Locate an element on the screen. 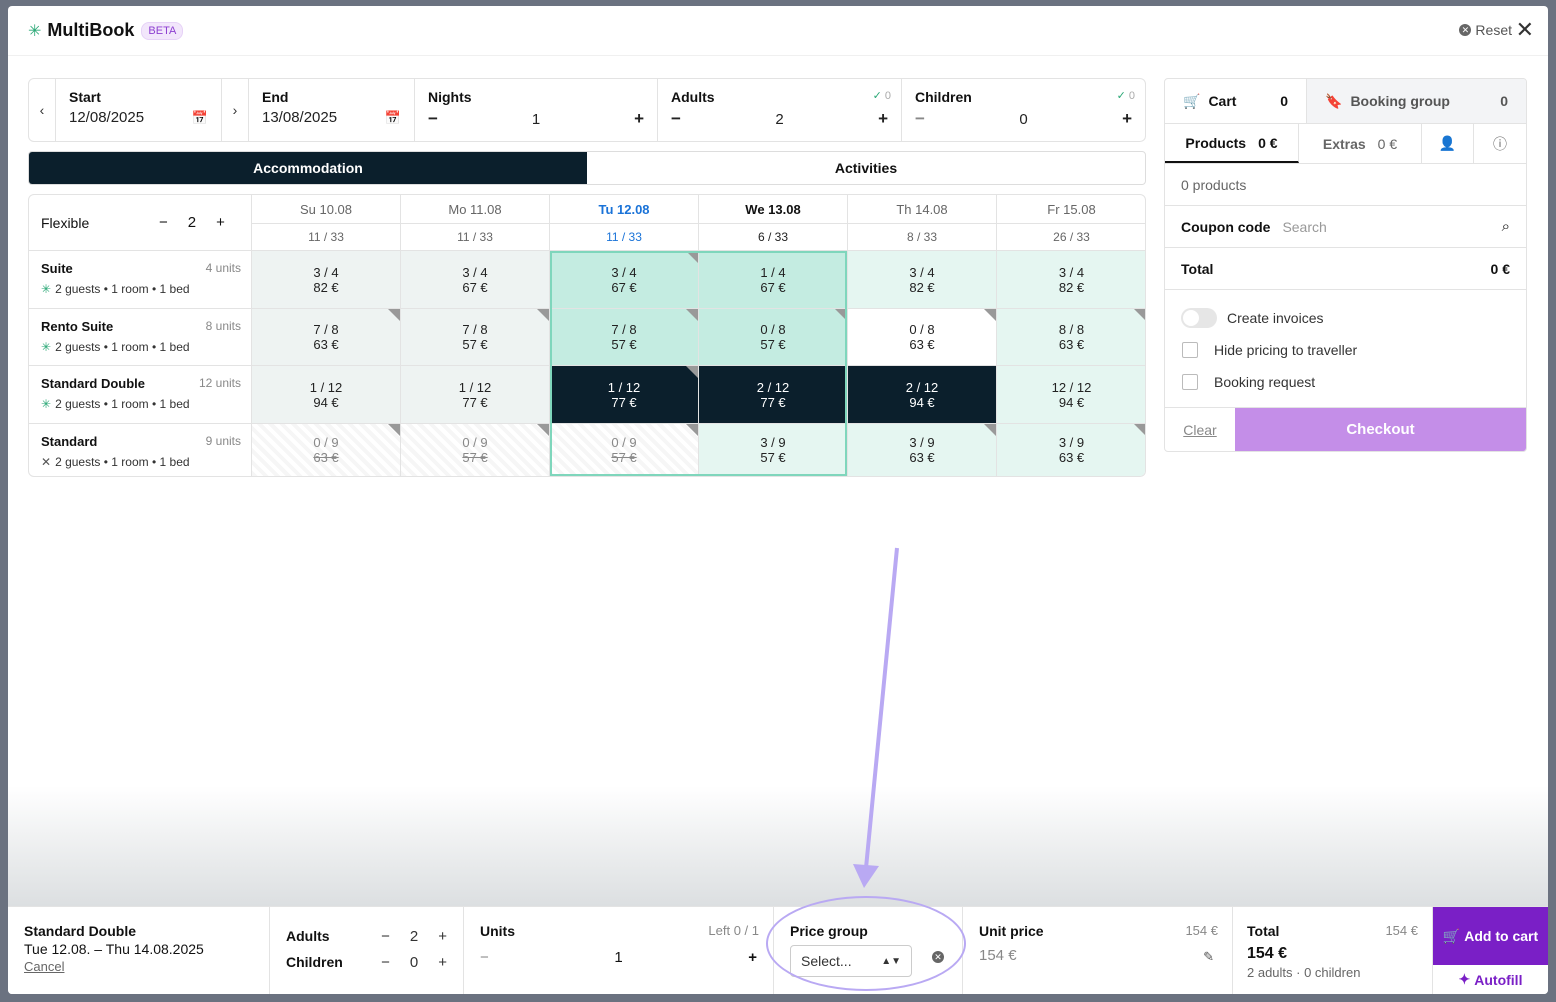  total-value: 154 € is located at coordinates (1267, 953).